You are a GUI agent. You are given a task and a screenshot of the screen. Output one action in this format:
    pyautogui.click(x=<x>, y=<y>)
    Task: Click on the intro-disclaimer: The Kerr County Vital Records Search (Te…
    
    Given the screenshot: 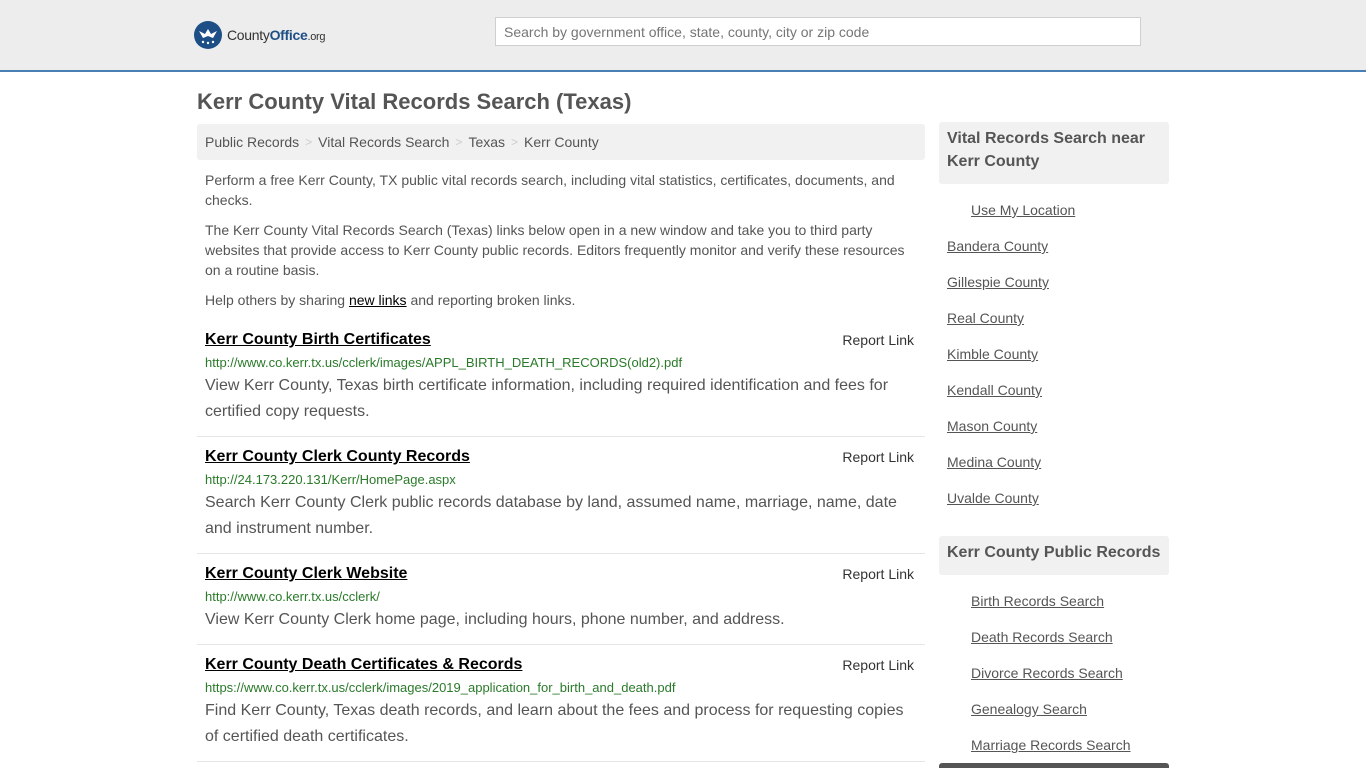 What is the action you would take?
    pyautogui.click(x=555, y=250)
    